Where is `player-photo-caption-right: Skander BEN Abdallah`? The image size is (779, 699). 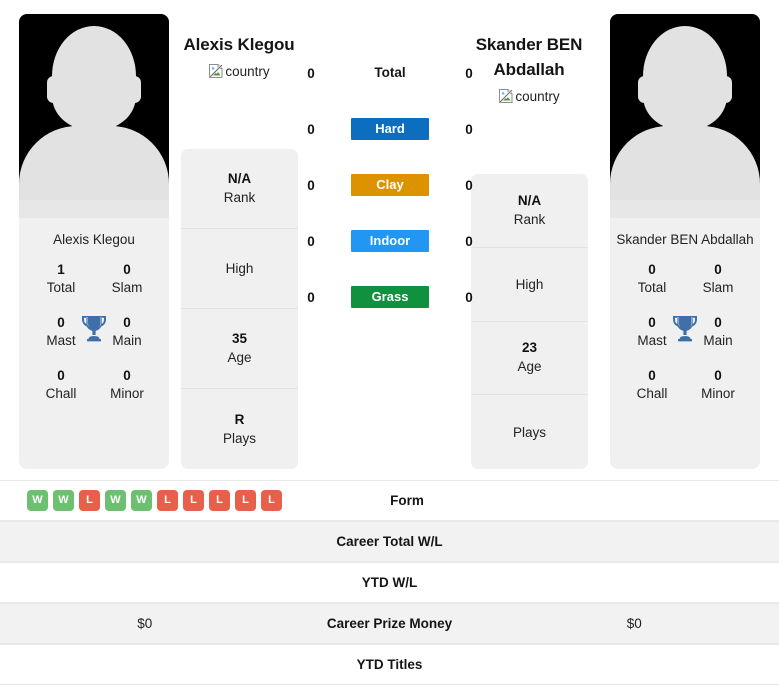
player-photo-caption-right: Skander BEN Abdallah is located at coordinates (685, 239).